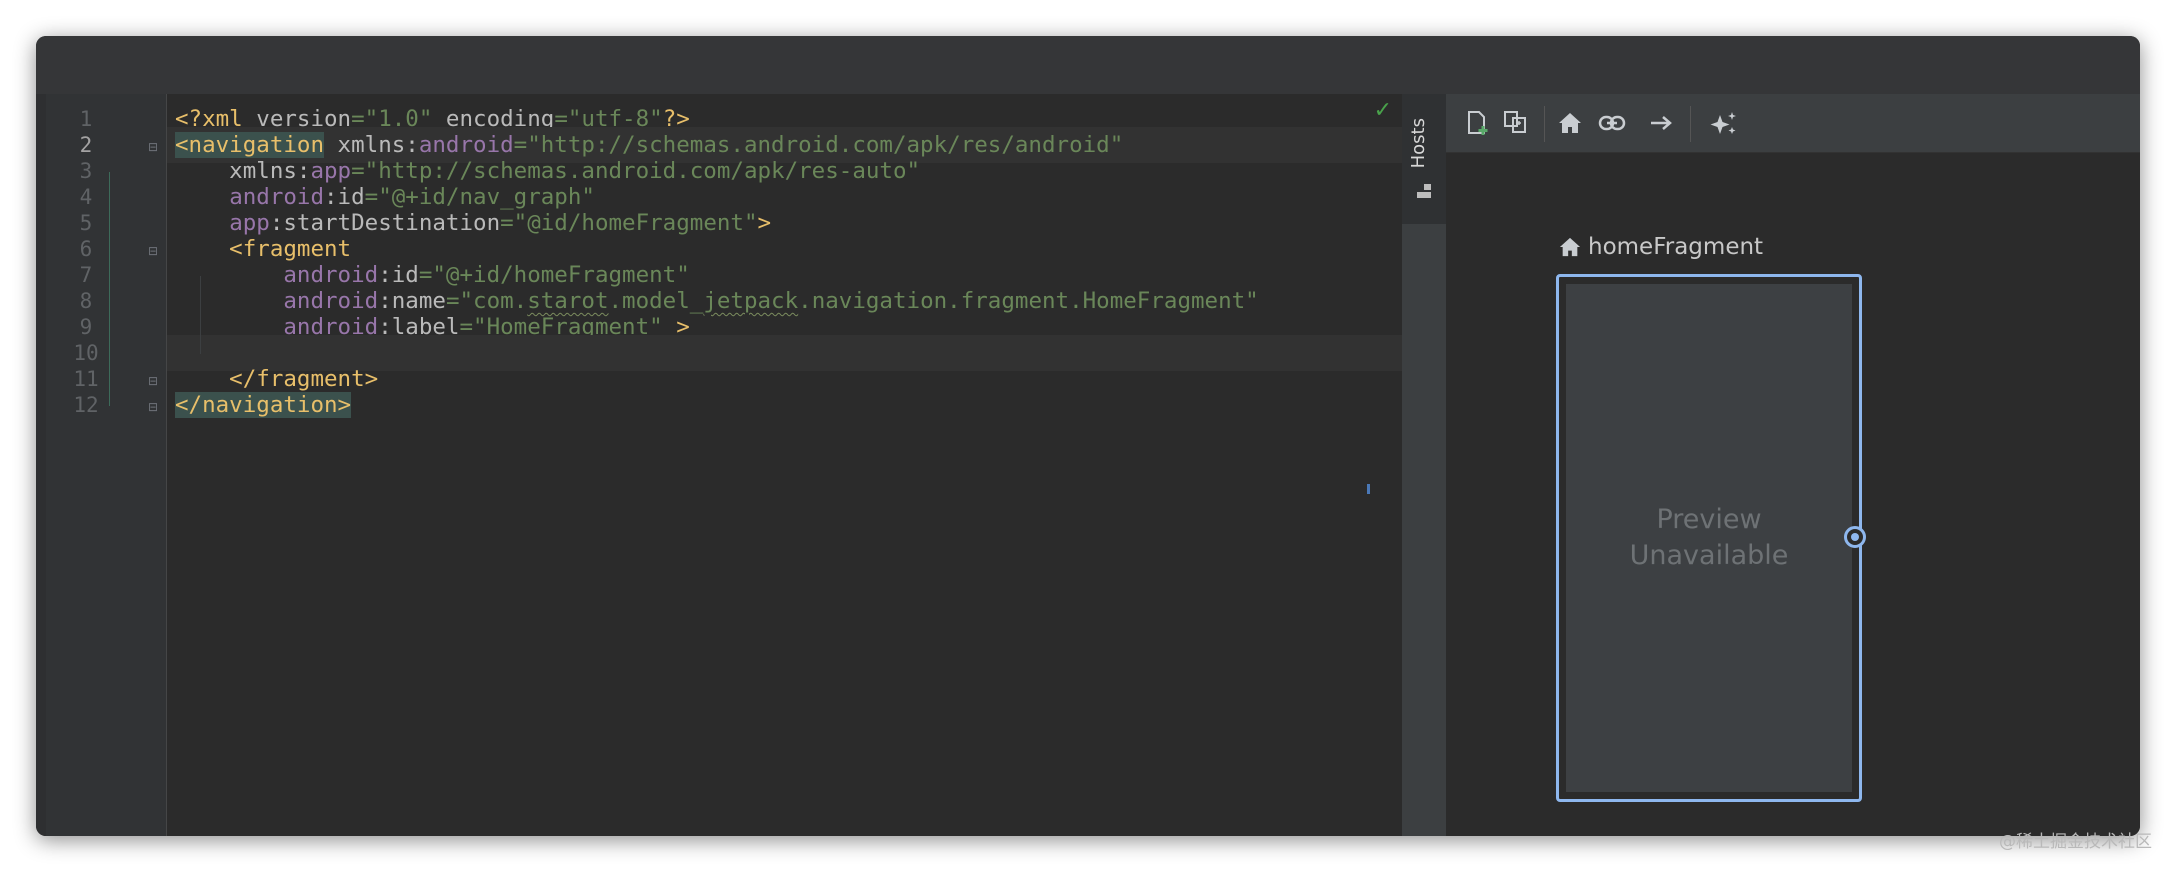 The width and height of the screenshot is (2176, 872). What do you see at coordinates (41, 465) in the screenshot?
I see `left-tool-strip` at bounding box center [41, 465].